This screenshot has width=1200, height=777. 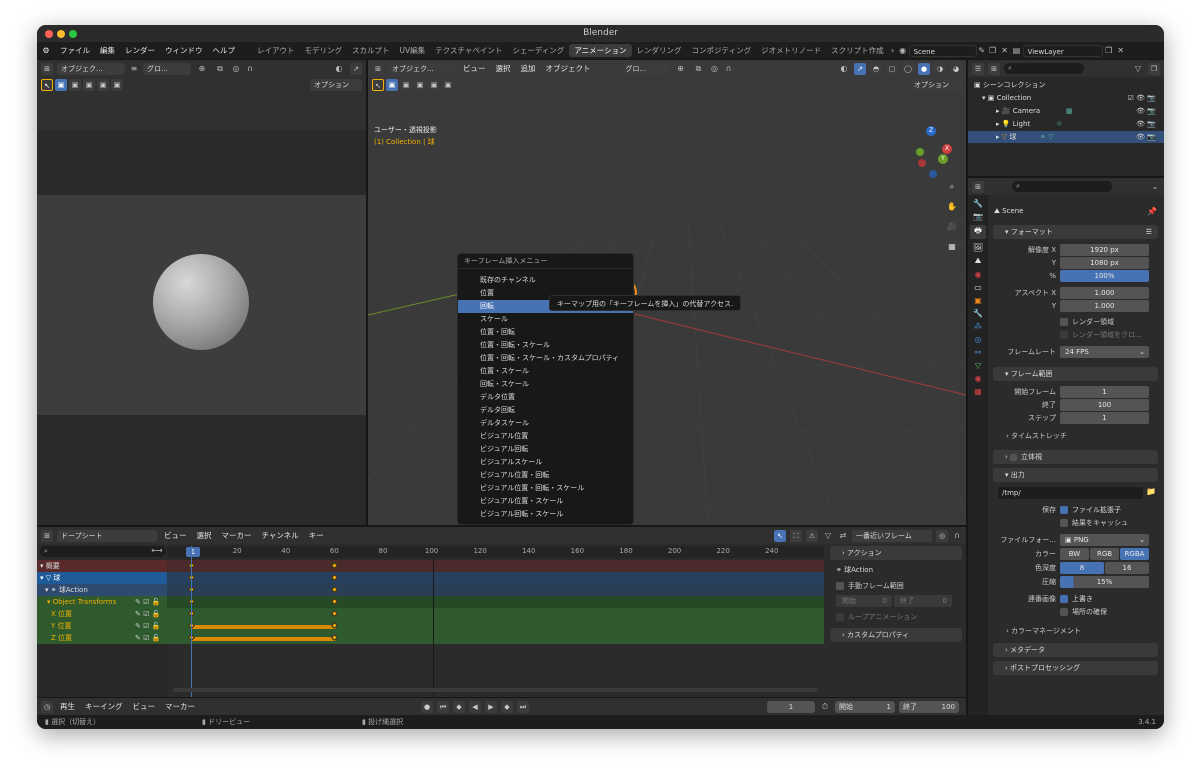 I want to click on channel-y-location: Y 位置 ✎ ☑ 🔓, so click(x=102, y=626).